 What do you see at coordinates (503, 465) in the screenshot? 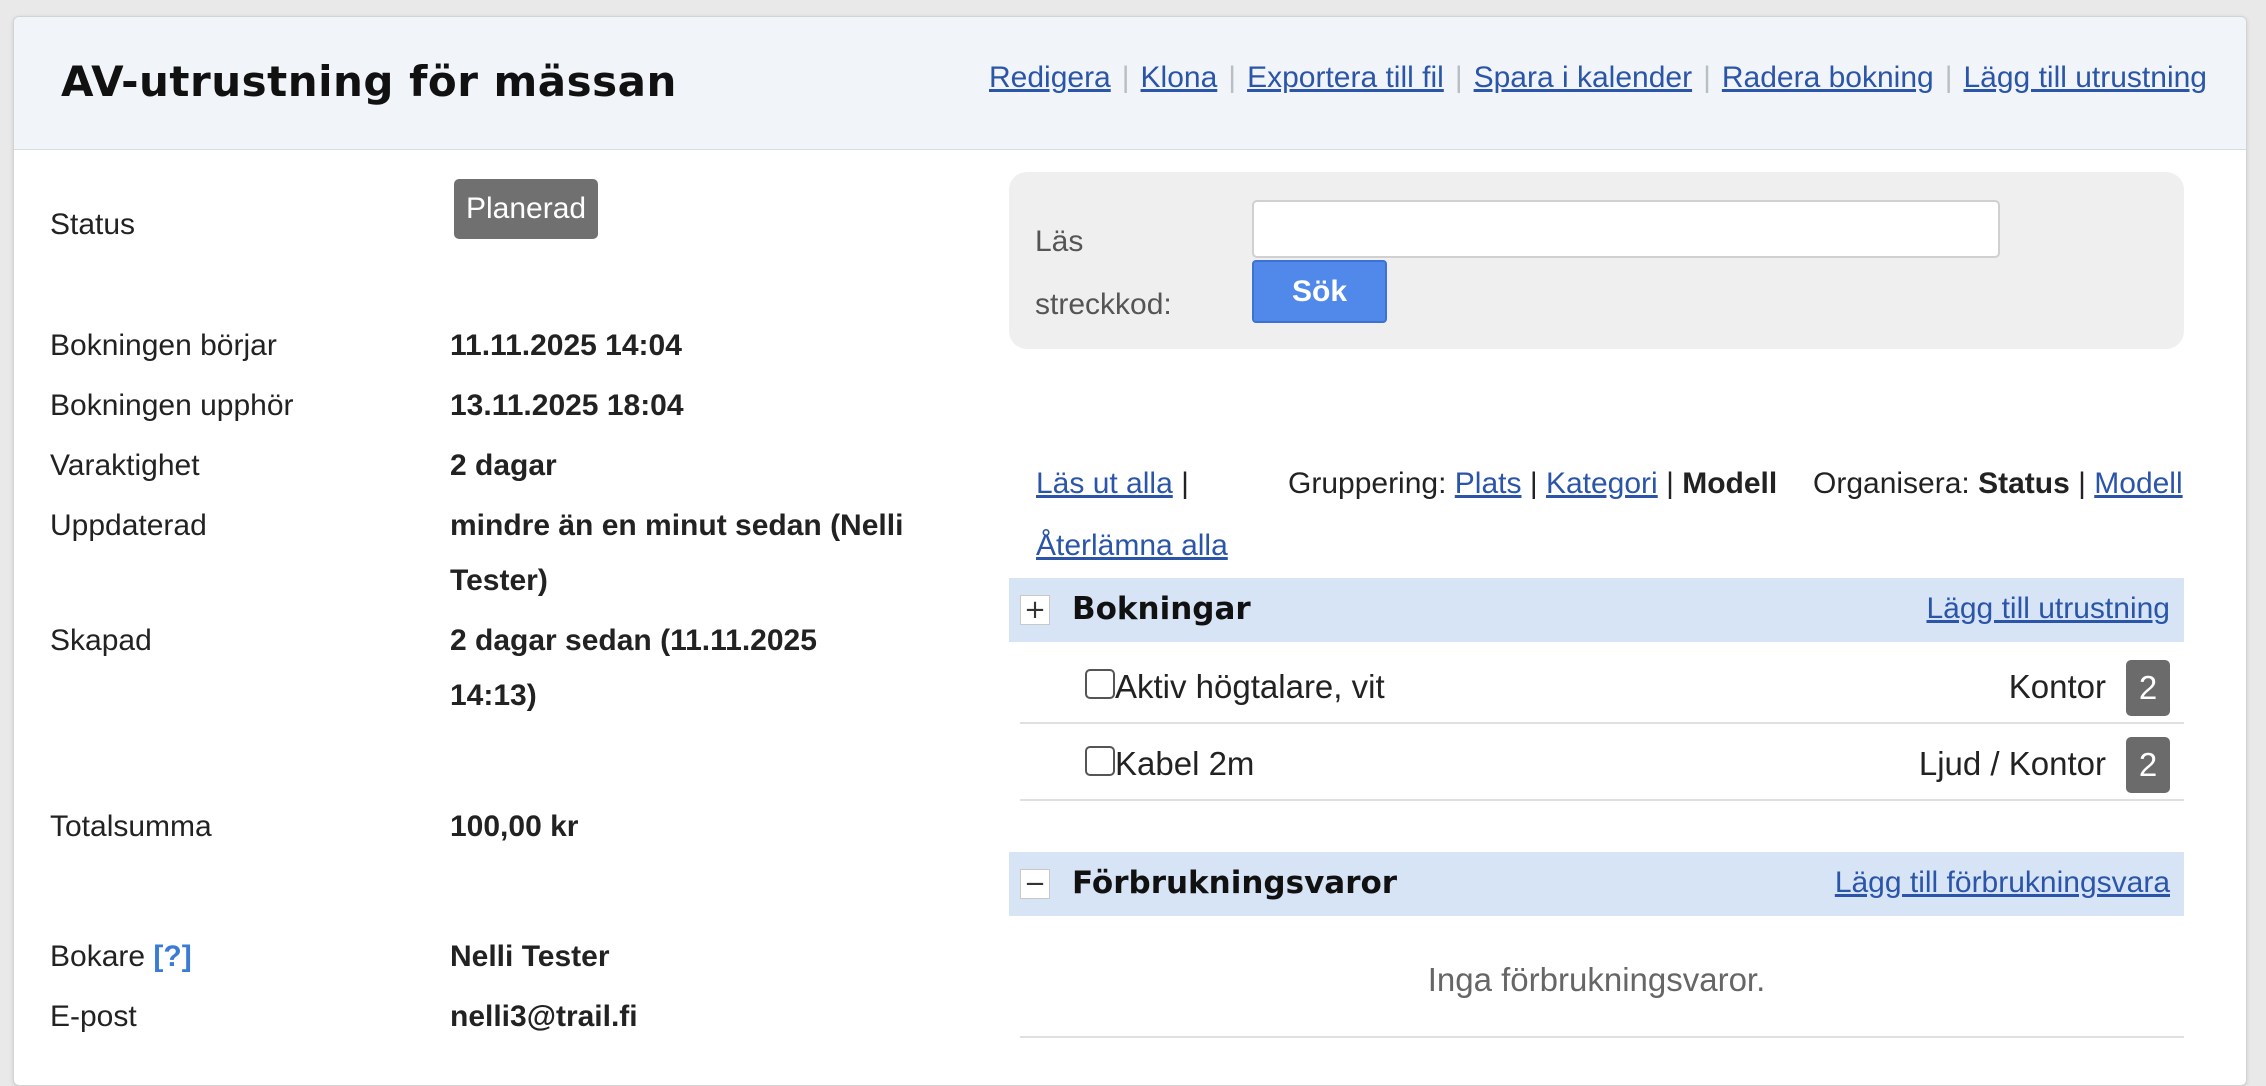
I see `duration-value: 2 dagar` at bounding box center [503, 465].